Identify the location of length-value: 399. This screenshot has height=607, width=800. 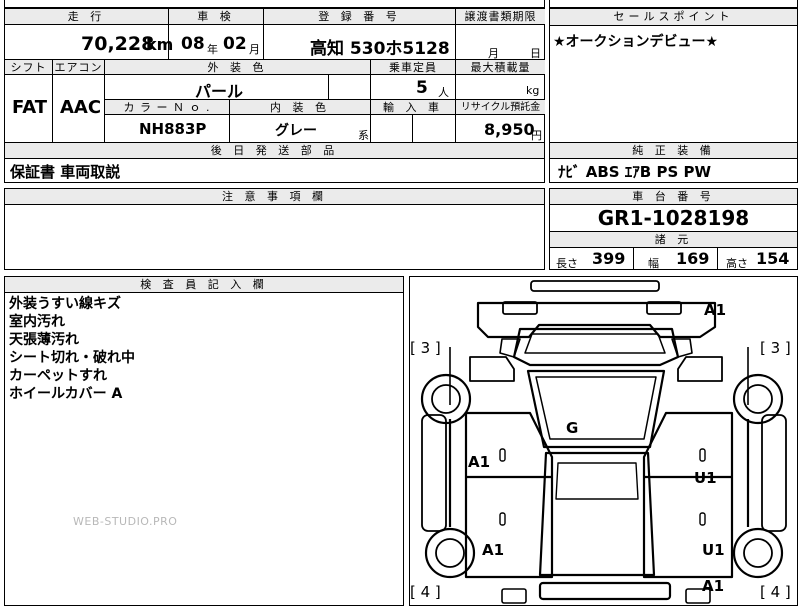
(609, 258).